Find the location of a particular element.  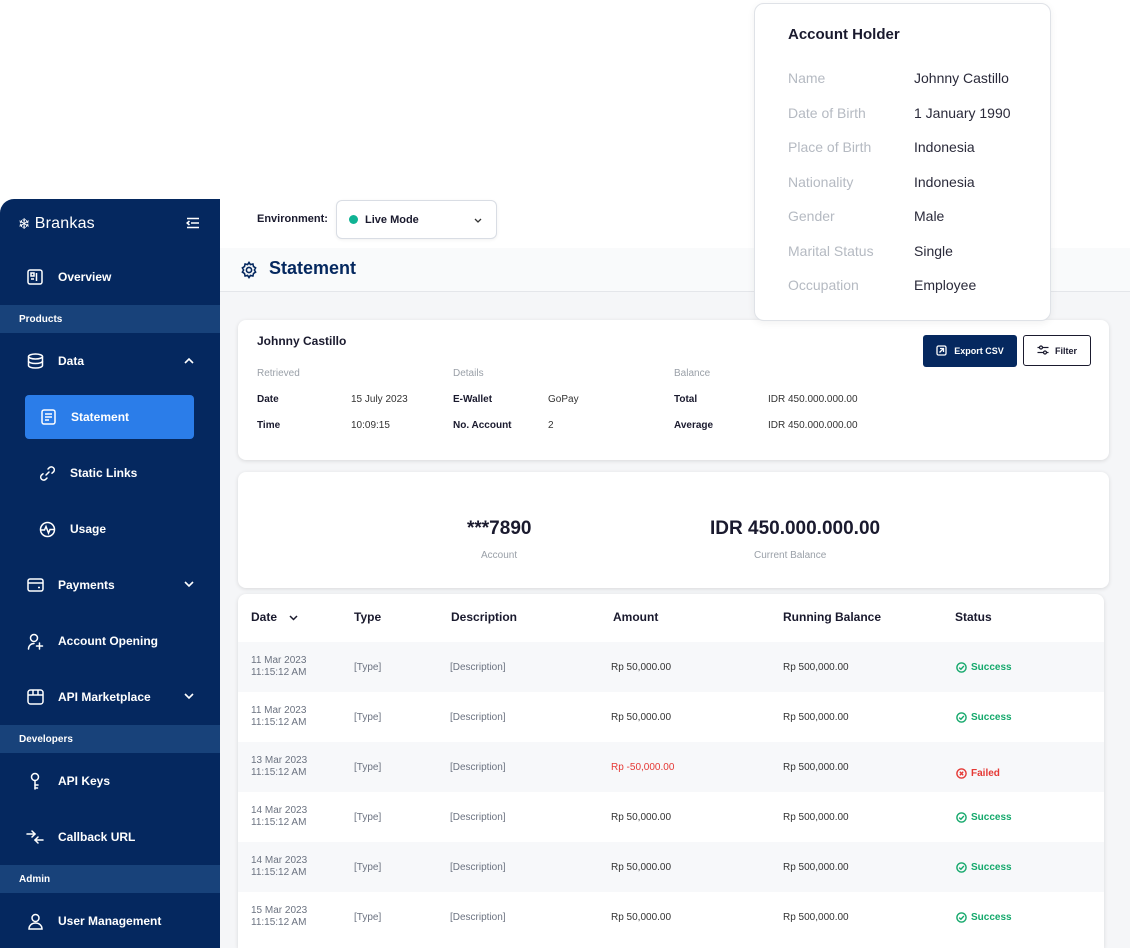

sidebar-item-label: Static Links is located at coordinates (104, 473).